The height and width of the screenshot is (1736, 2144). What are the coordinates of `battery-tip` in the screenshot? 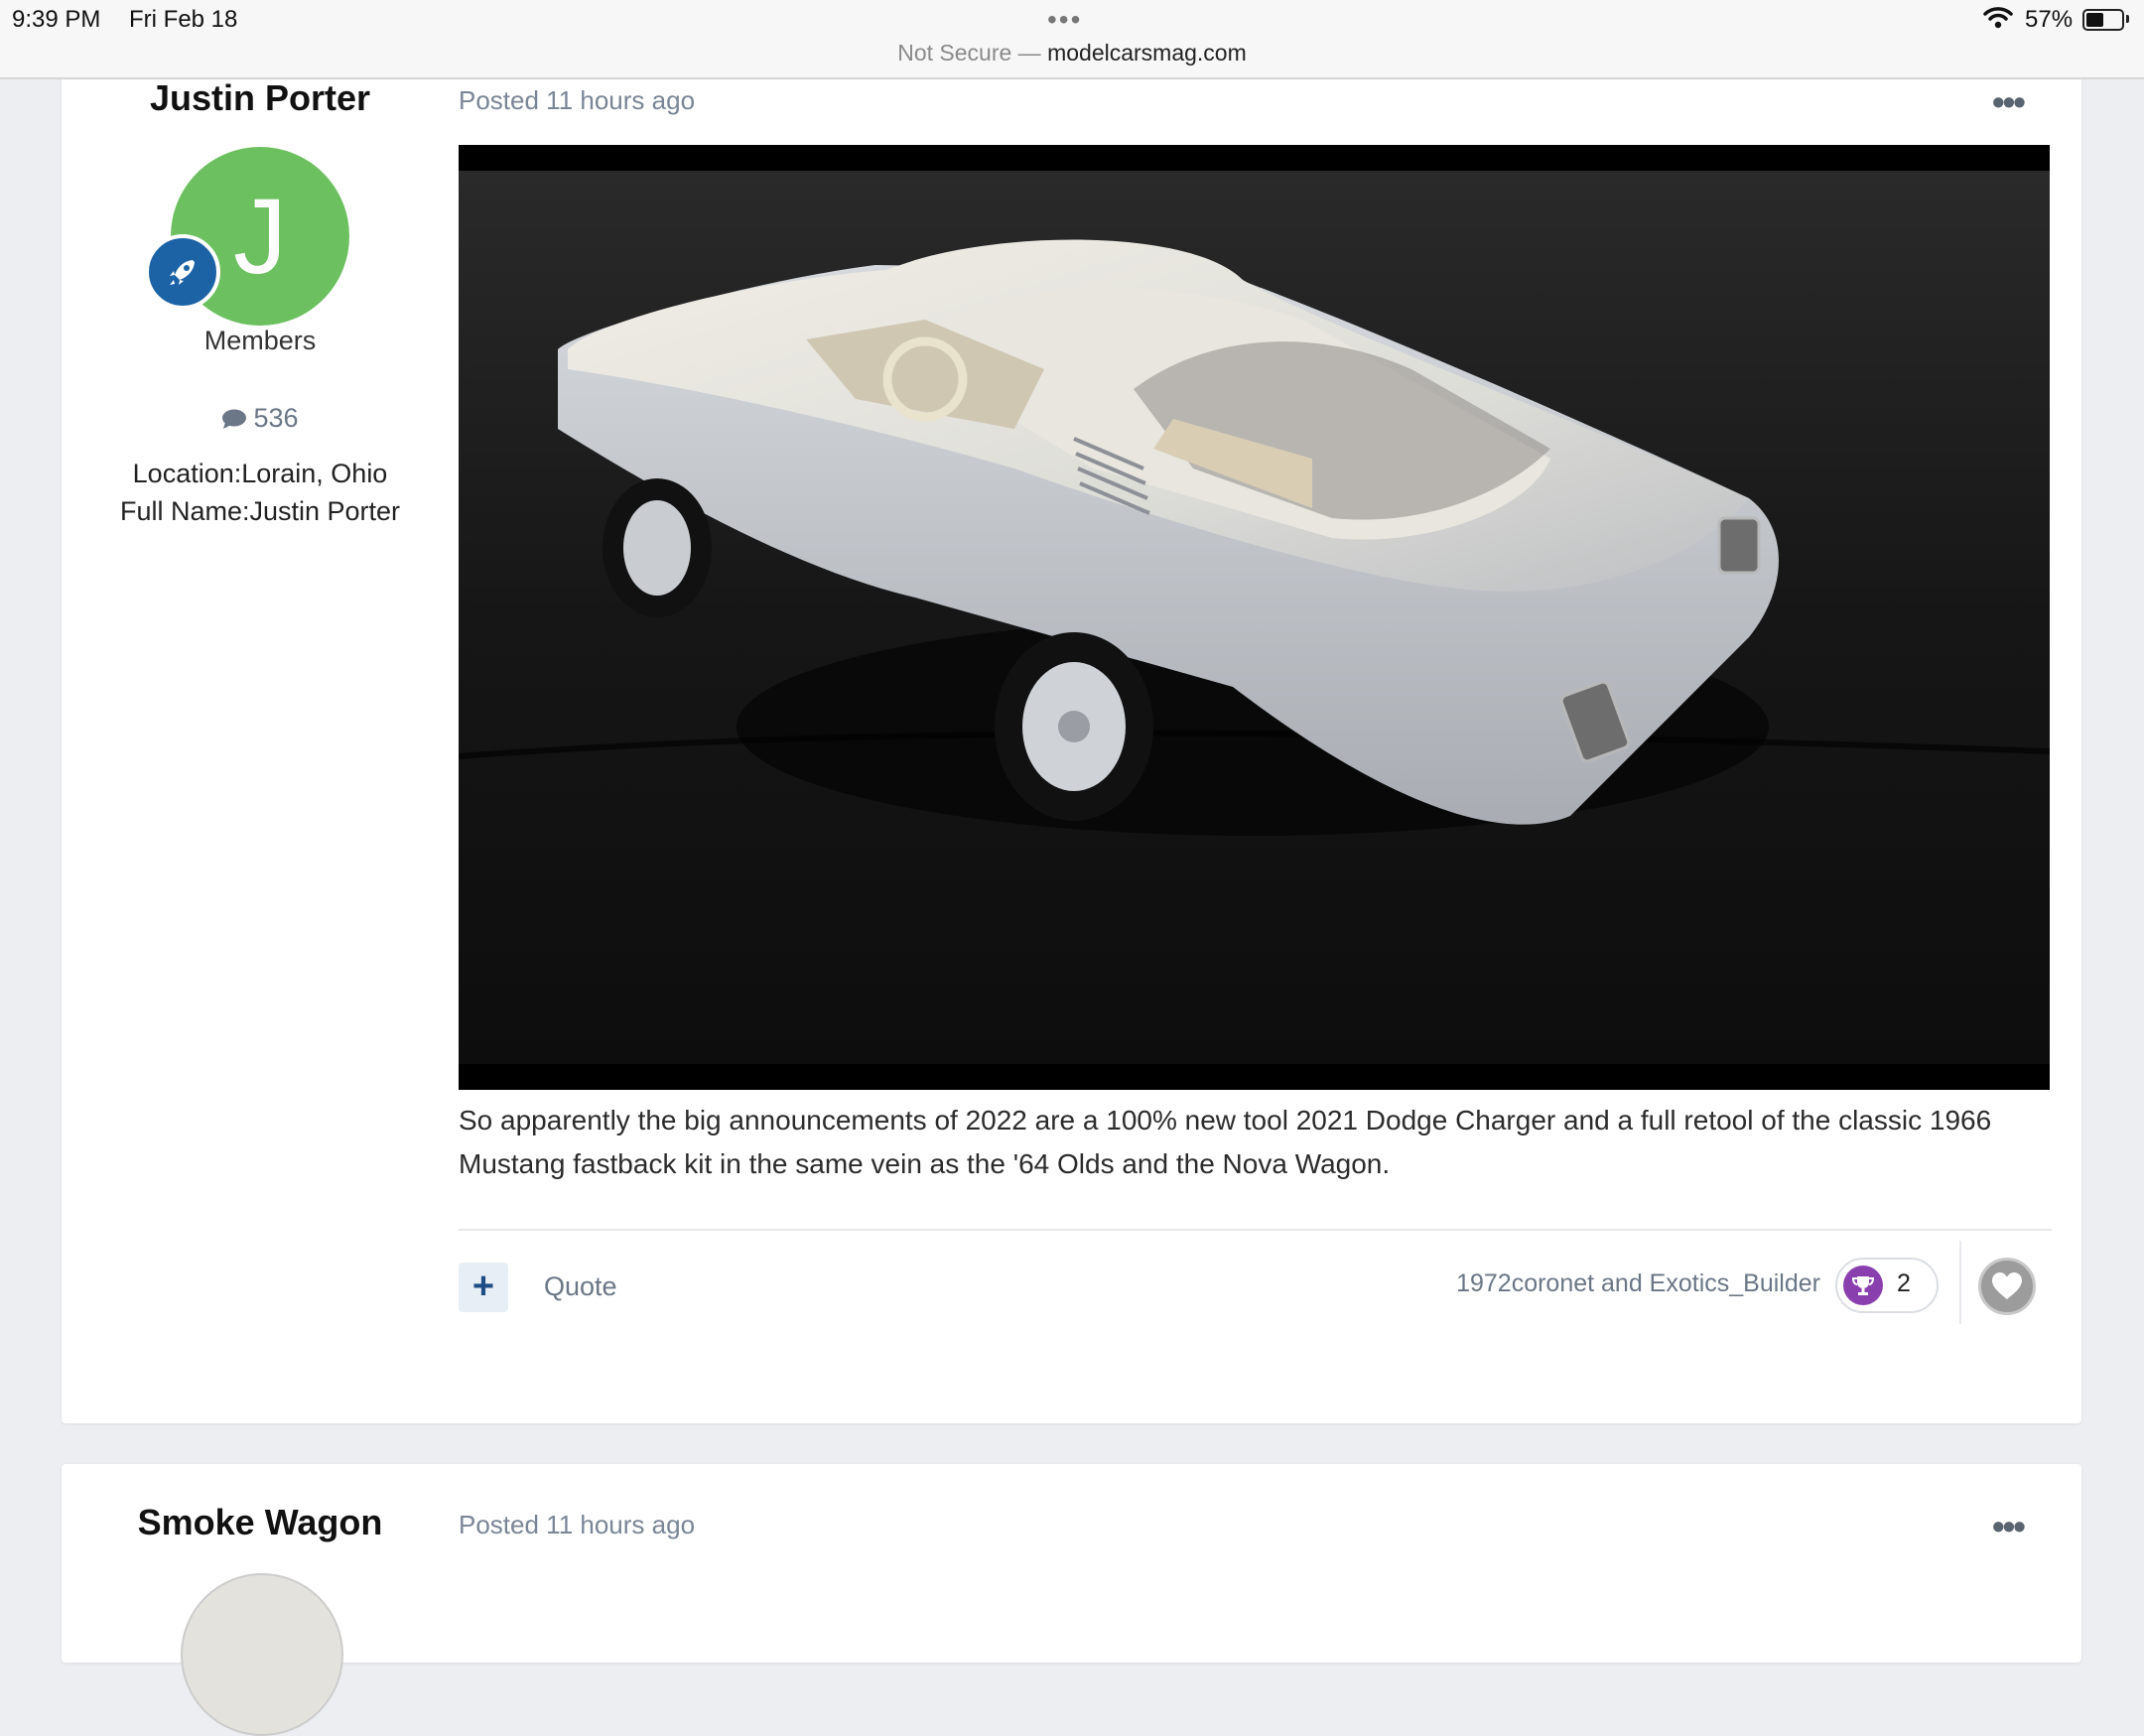 It's located at (2127, 19).